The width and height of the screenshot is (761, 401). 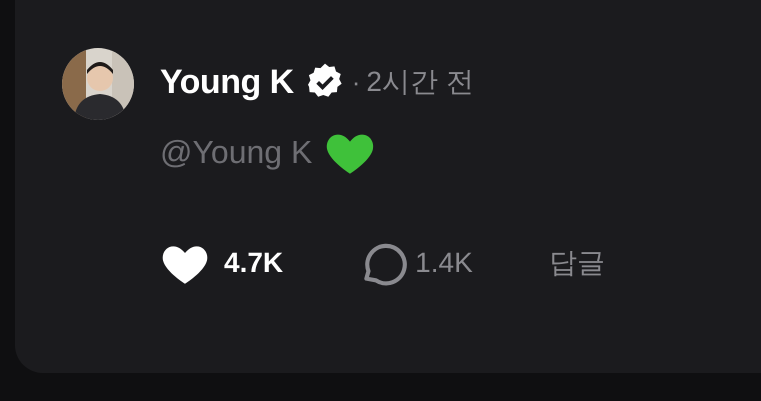 I want to click on comment-count: 1.4K, so click(x=444, y=263).